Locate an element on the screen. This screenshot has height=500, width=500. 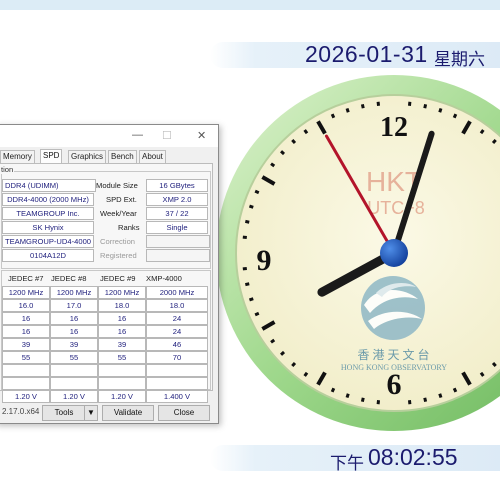
tab-about: About is located at coordinates (152, 156).